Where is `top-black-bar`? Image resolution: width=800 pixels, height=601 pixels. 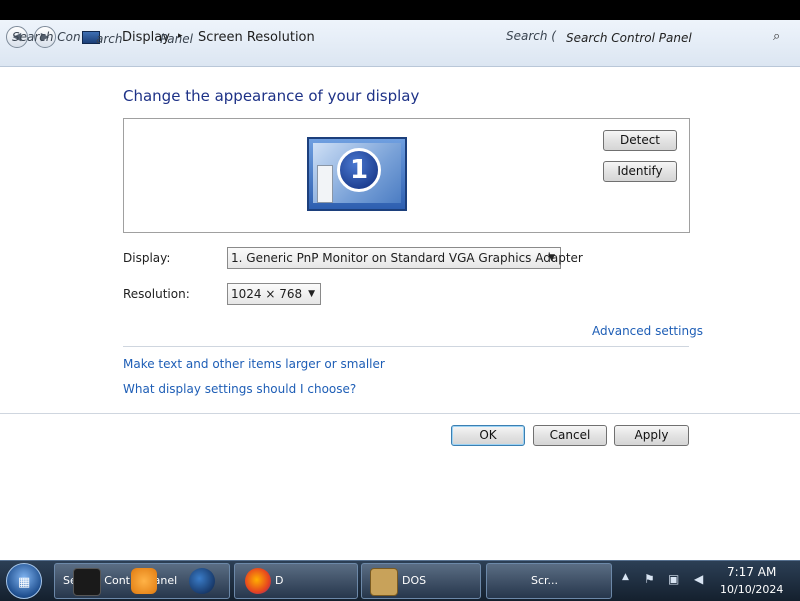 top-black-bar is located at coordinates (400, 10).